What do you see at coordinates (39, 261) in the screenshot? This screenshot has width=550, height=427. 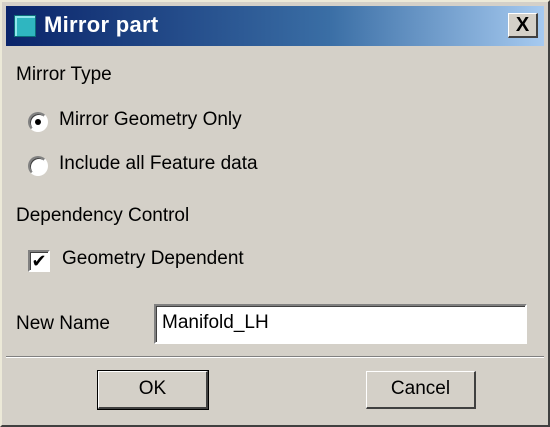 I see `checkbox-geometry-dependent: ✔` at bounding box center [39, 261].